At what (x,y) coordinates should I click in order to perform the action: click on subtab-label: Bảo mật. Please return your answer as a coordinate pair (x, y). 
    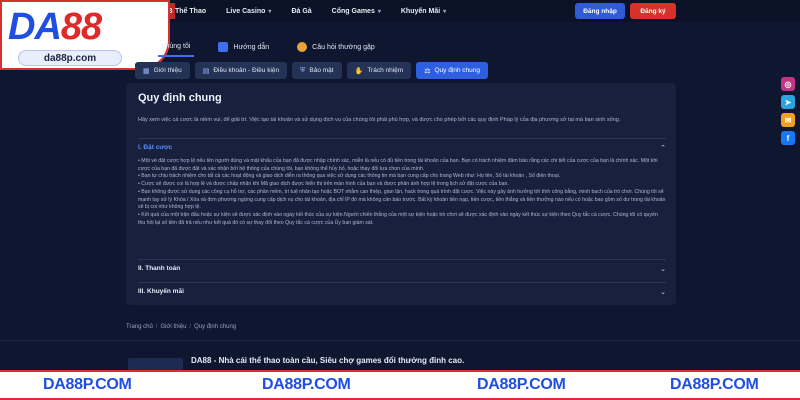
    Looking at the image, I should click on (321, 70).